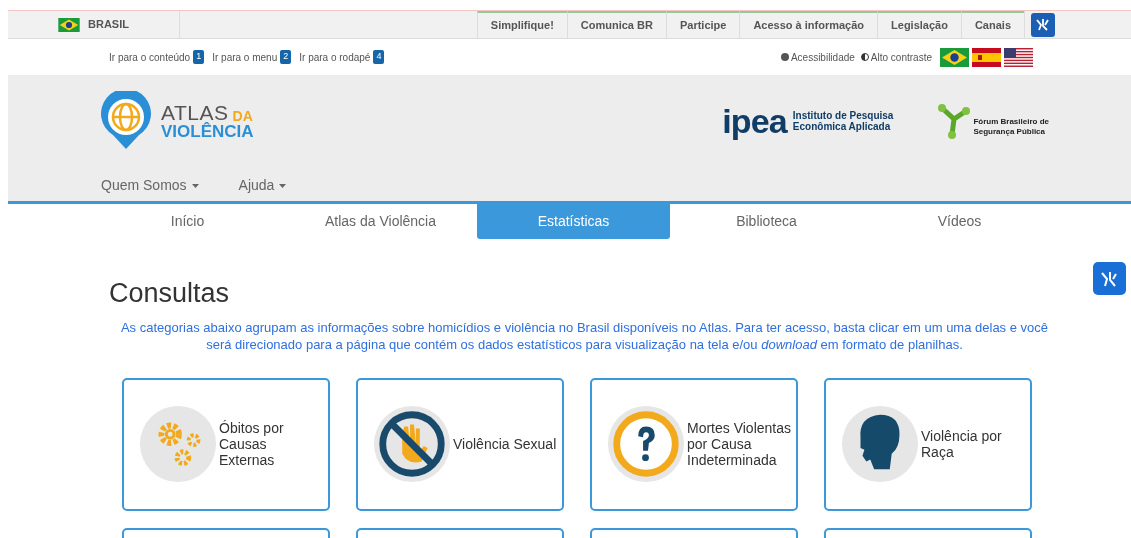 Image resolution: width=1131 pixels, height=538 pixels. Describe the element at coordinates (702, 24) in the screenshot. I see `government-link: Participe` at that location.